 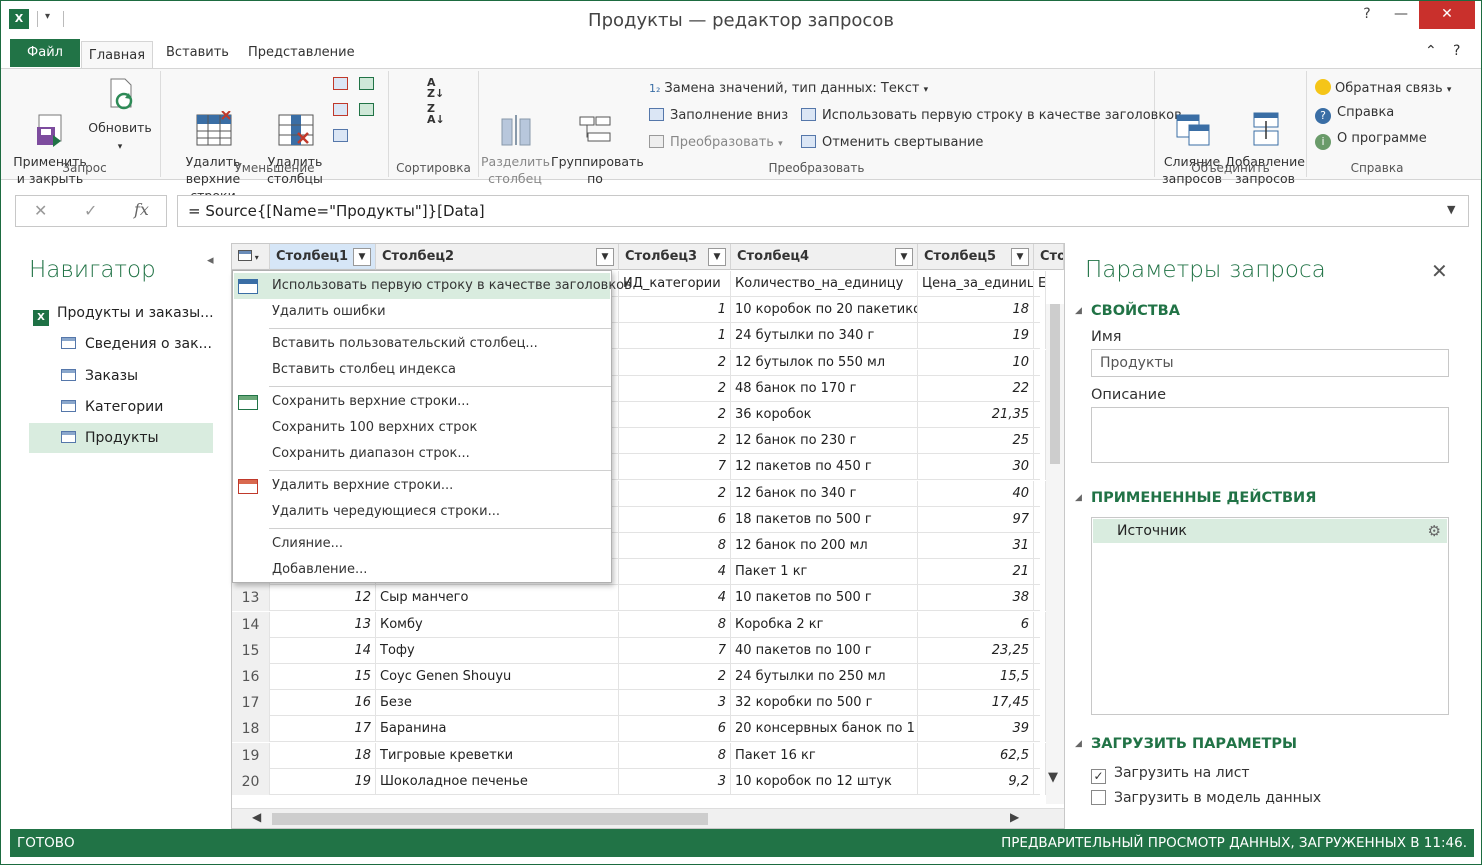 I want to click on table-menu-icon: ▾, so click(x=251, y=257).